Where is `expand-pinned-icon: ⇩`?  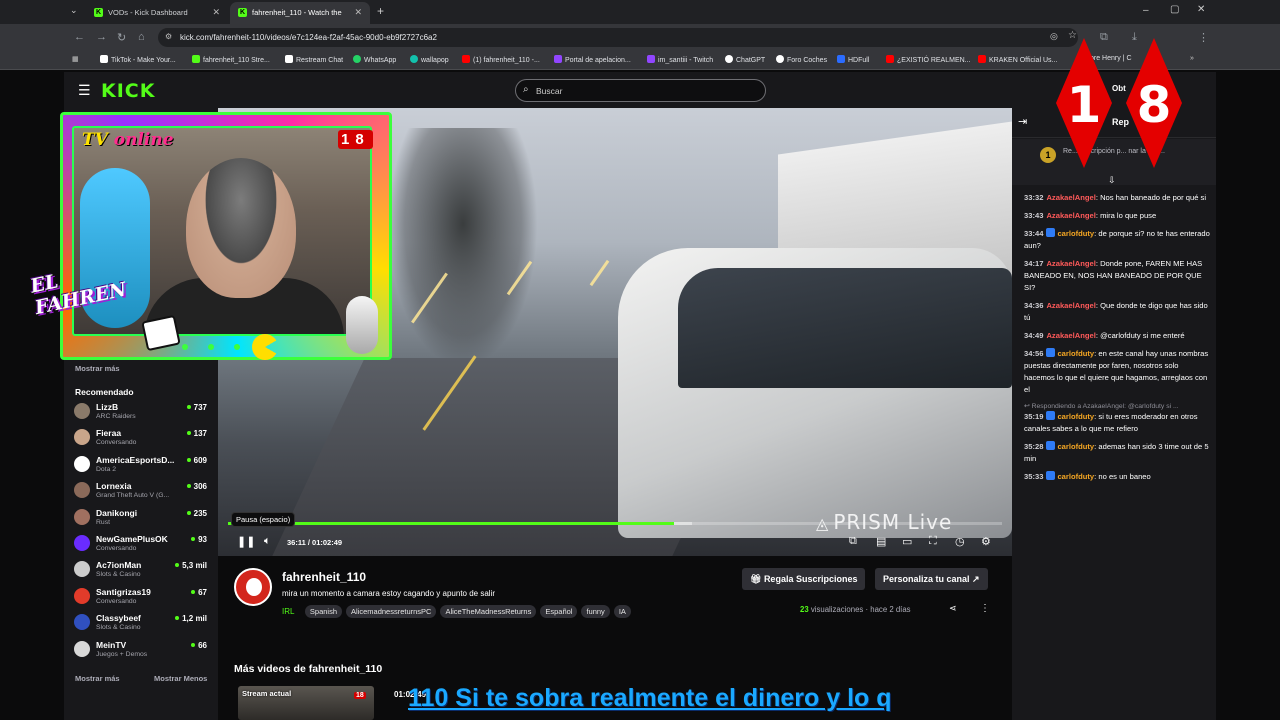 expand-pinned-icon: ⇩ is located at coordinates (1112, 180).